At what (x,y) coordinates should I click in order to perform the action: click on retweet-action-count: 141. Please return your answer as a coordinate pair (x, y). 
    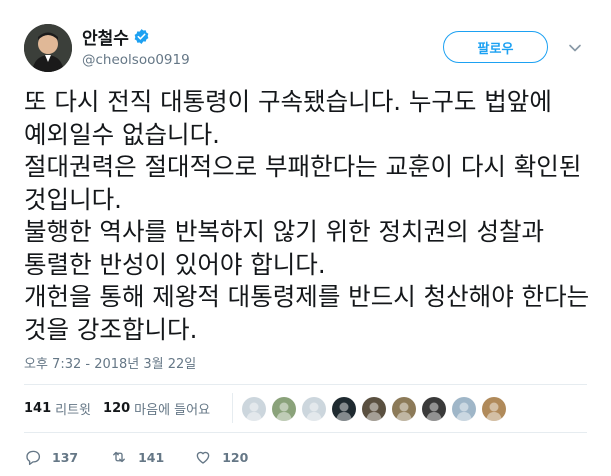
    Looking at the image, I should click on (151, 457).